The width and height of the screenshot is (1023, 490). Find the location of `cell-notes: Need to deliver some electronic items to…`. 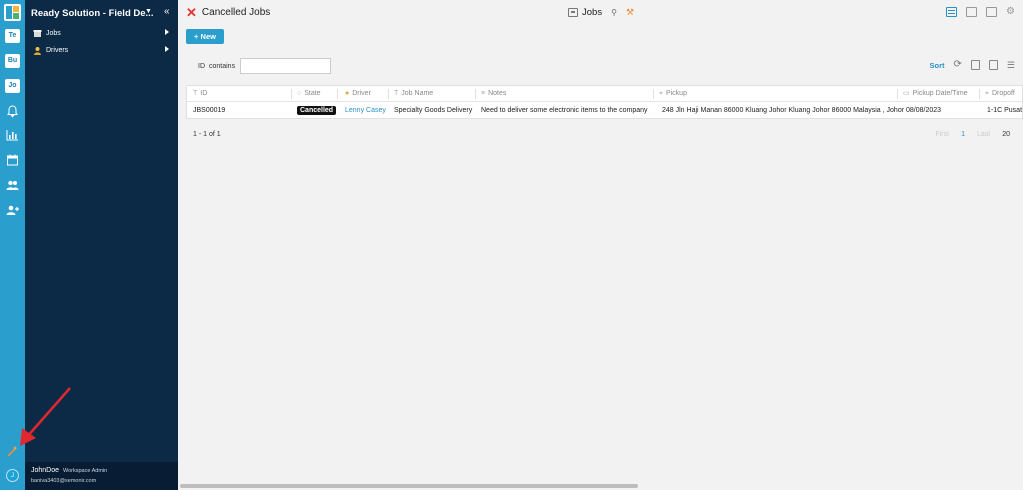

cell-notes: Need to deliver some electronic items to… is located at coordinates (564, 110).